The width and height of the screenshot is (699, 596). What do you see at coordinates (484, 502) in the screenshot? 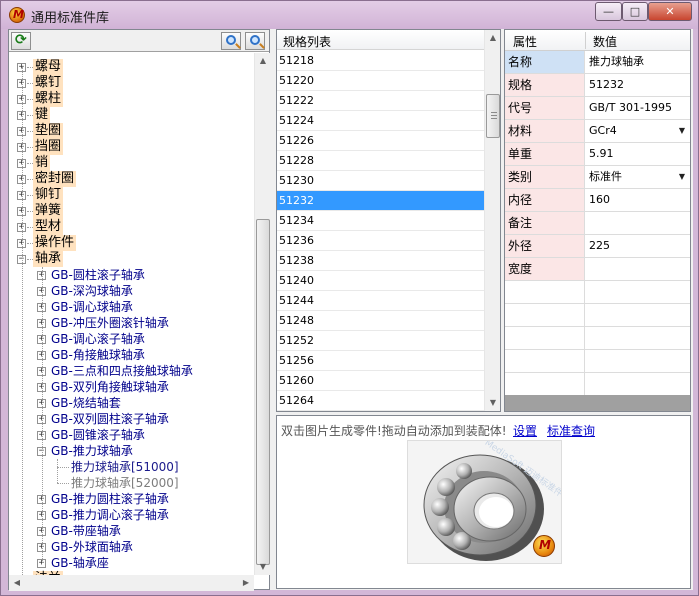
I see `bearing-preview-image: MediaSoft 迈迪标准件 M` at bounding box center [484, 502].